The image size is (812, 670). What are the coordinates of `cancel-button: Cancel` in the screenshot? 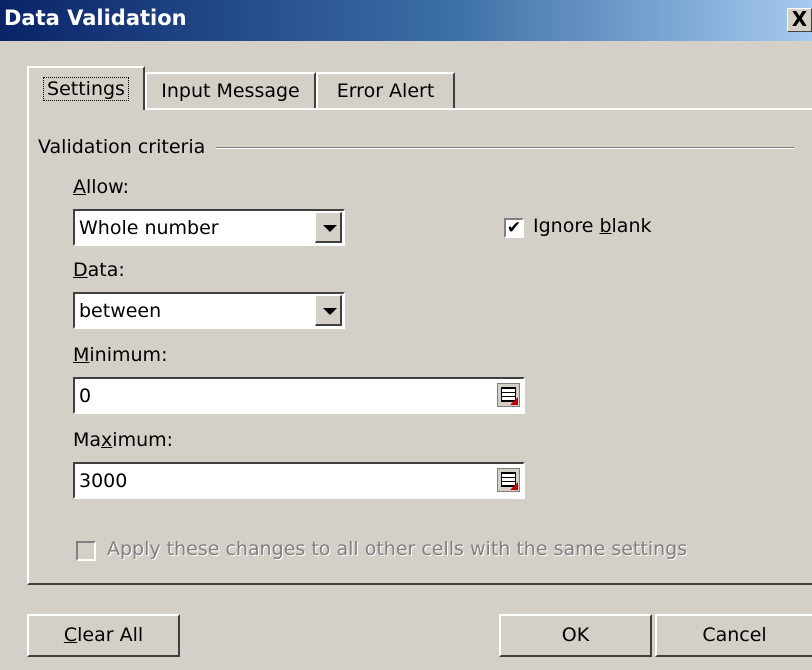 It's located at (733, 635).